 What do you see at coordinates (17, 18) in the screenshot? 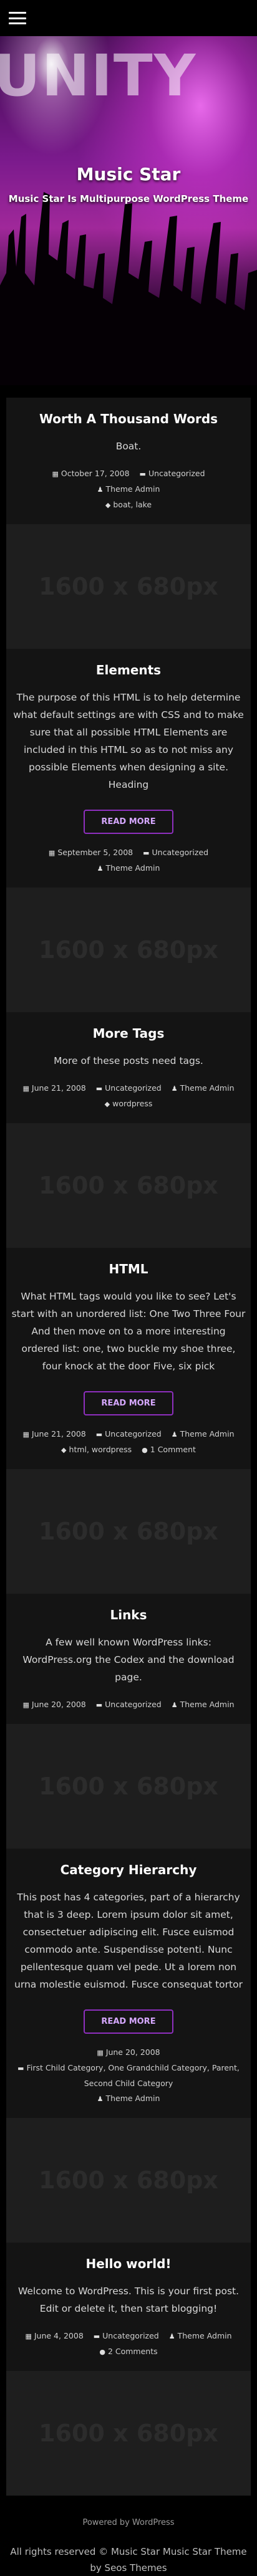
I see `hamburger-icon` at bounding box center [17, 18].